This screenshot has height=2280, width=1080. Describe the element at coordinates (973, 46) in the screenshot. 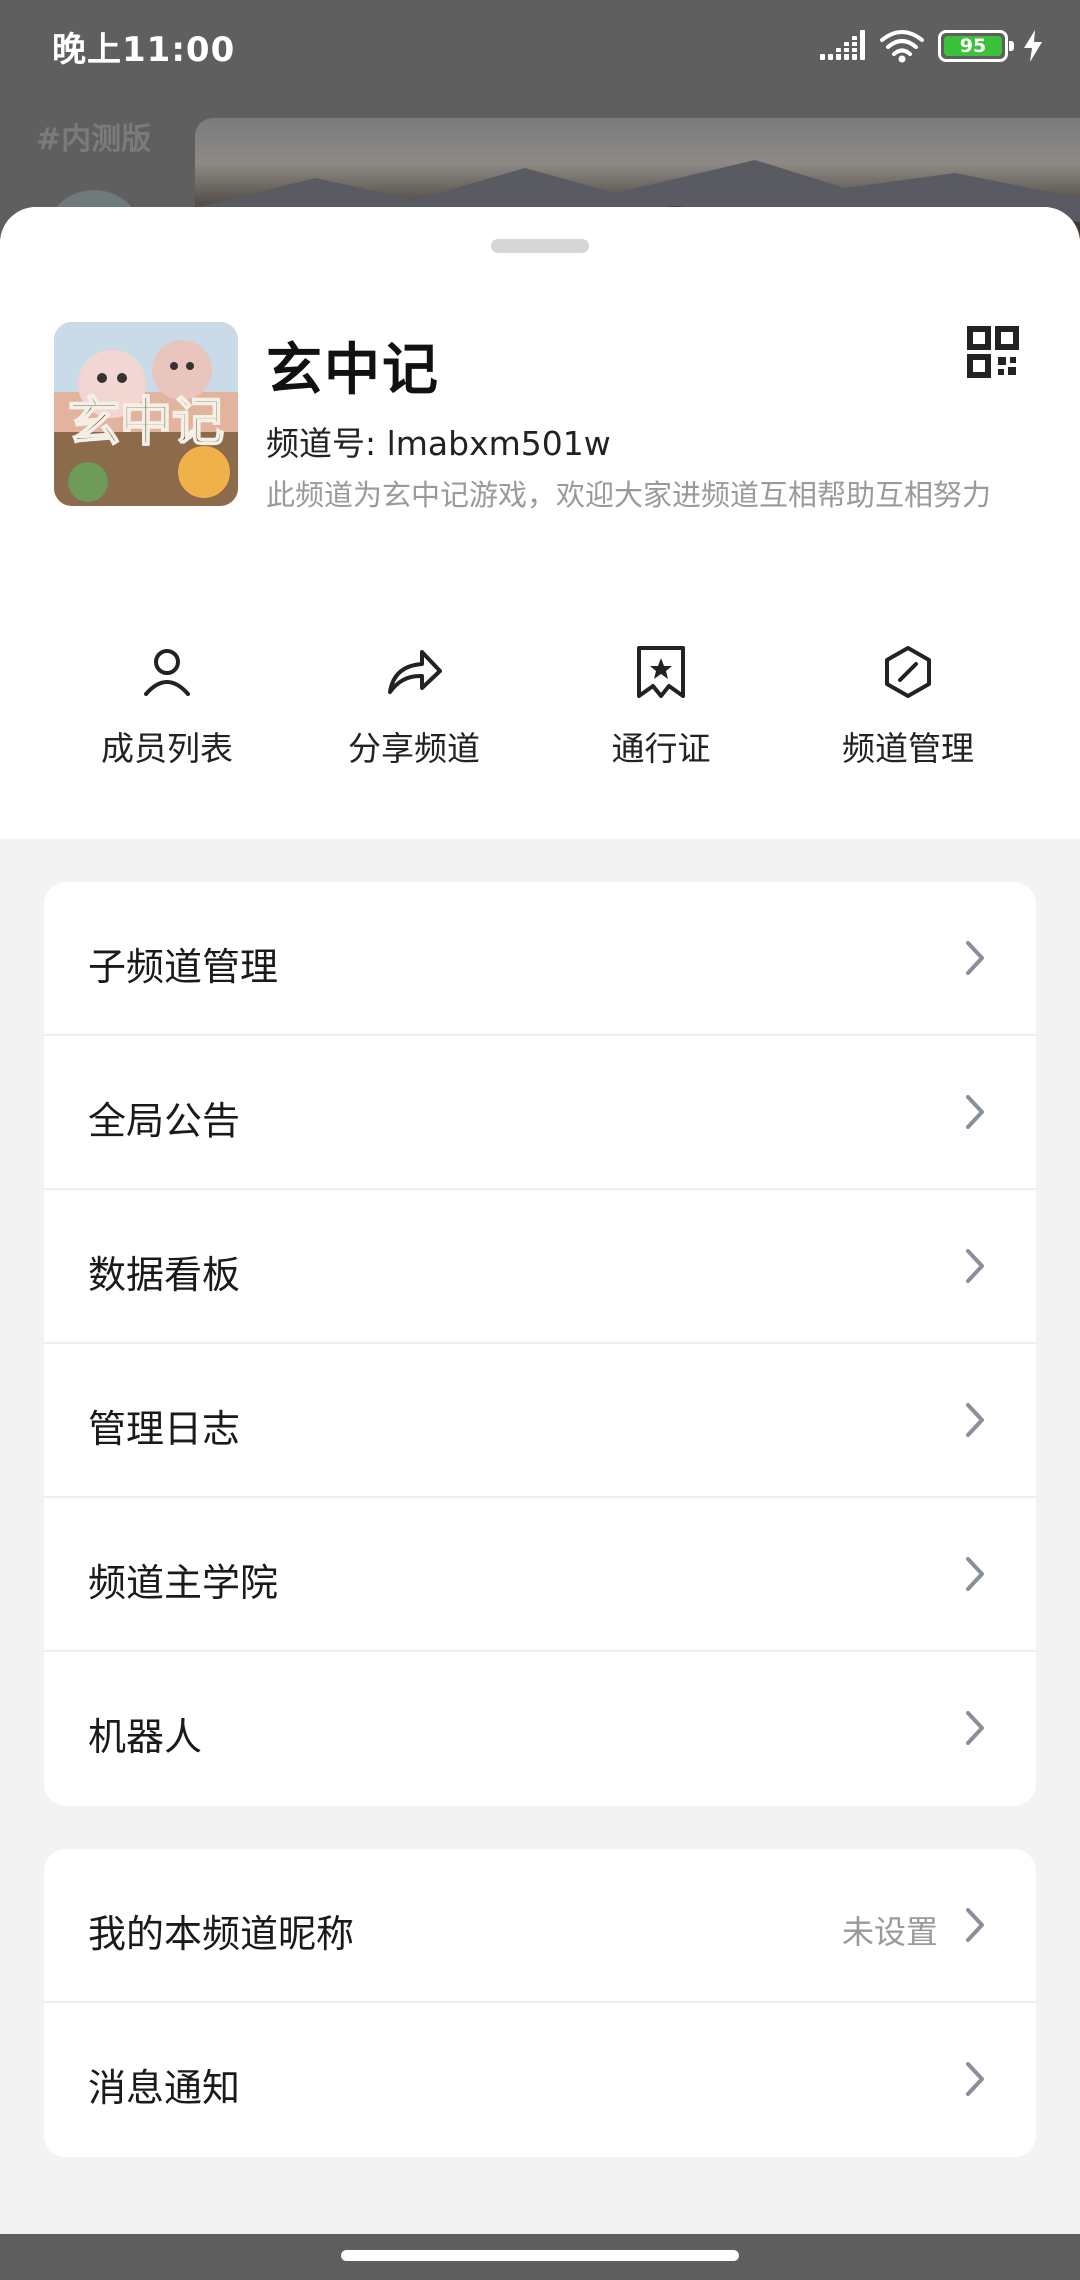

I see `battery-level: 95` at that location.